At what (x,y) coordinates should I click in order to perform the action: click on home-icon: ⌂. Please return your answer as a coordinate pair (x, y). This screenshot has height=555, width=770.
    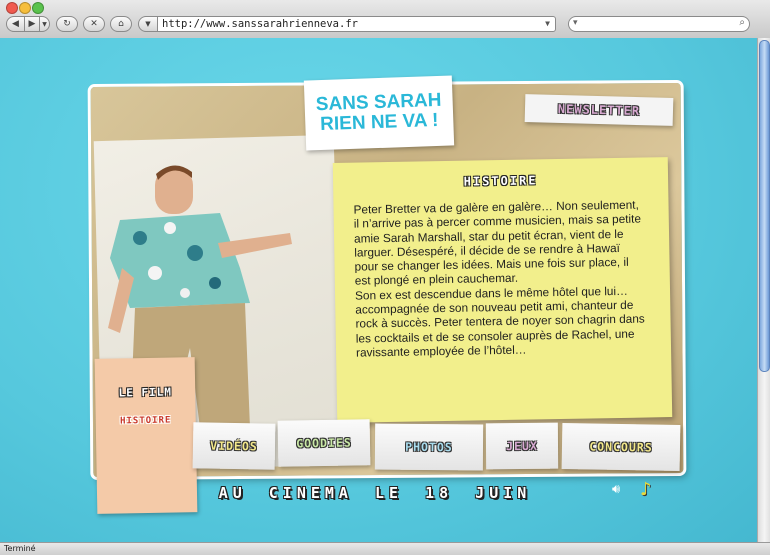
    Looking at the image, I should click on (121, 24).